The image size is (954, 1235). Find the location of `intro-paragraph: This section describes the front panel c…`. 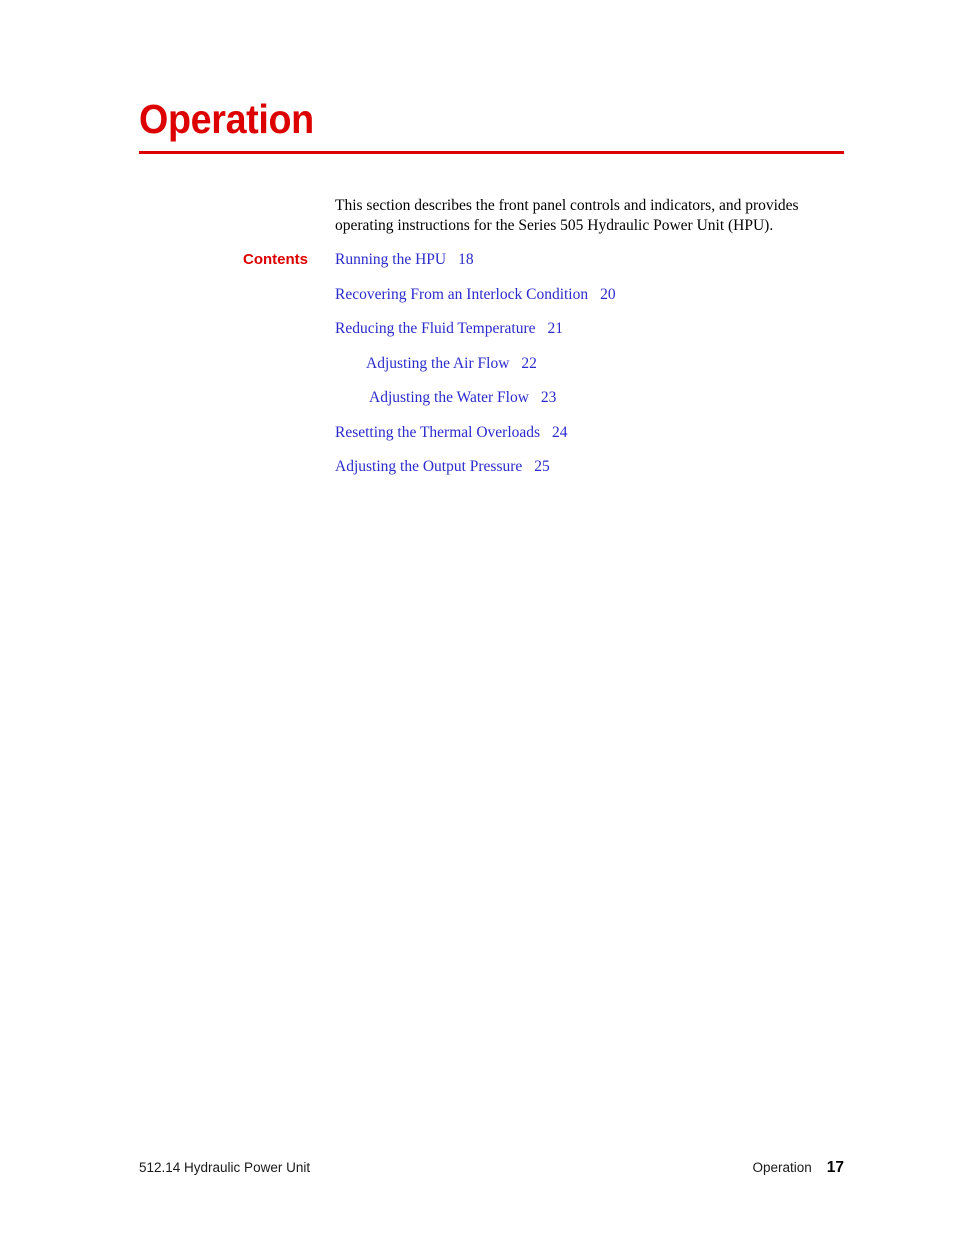

intro-paragraph: This section describes the front panel c… is located at coordinates (567, 215).